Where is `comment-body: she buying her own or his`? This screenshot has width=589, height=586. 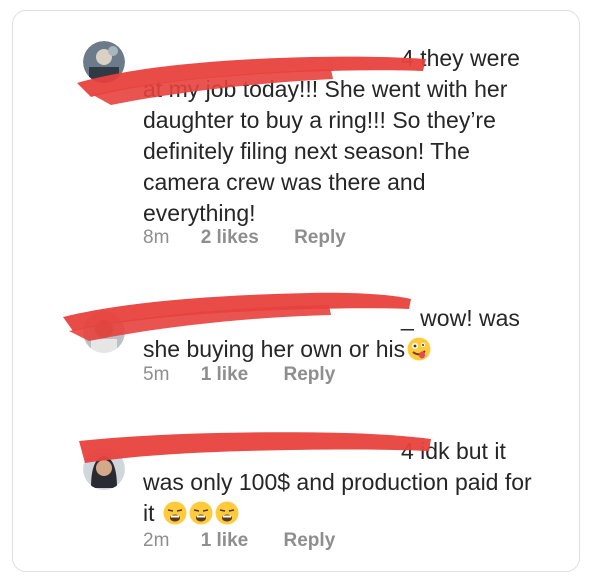 comment-body: she buying her own or his is located at coordinates (343, 349).